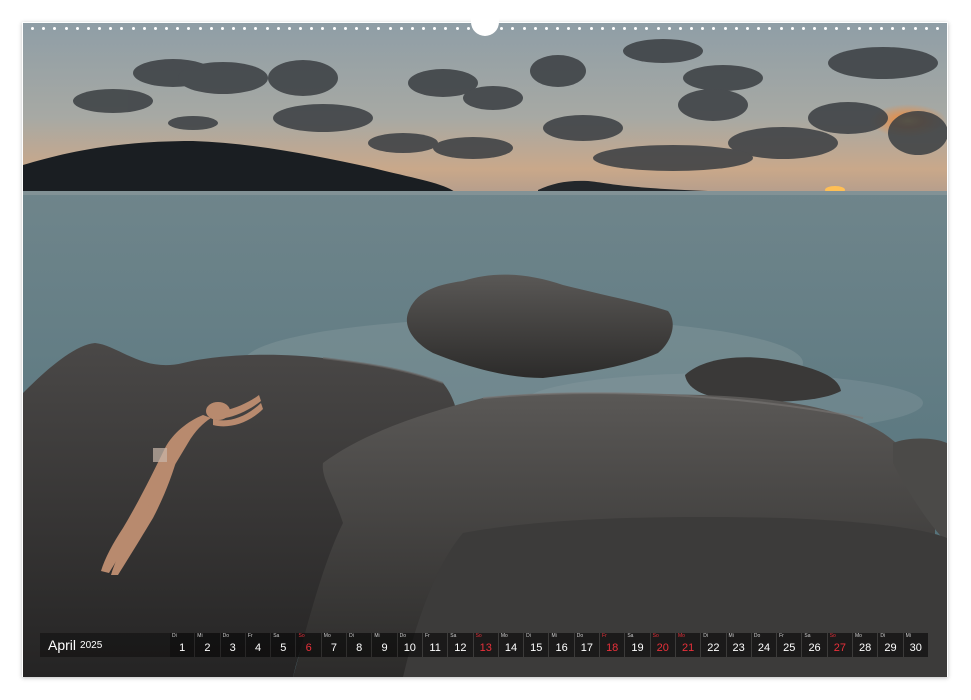 This screenshot has width=971, height=700. I want to click on day-cell: Mi 30, so click(915, 645).